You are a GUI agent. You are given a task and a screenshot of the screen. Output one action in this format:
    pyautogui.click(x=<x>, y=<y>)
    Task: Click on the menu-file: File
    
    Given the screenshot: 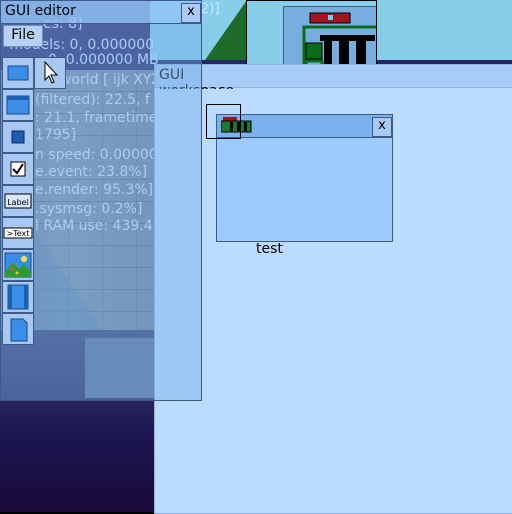 What is the action you would take?
    pyautogui.click(x=23, y=36)
    